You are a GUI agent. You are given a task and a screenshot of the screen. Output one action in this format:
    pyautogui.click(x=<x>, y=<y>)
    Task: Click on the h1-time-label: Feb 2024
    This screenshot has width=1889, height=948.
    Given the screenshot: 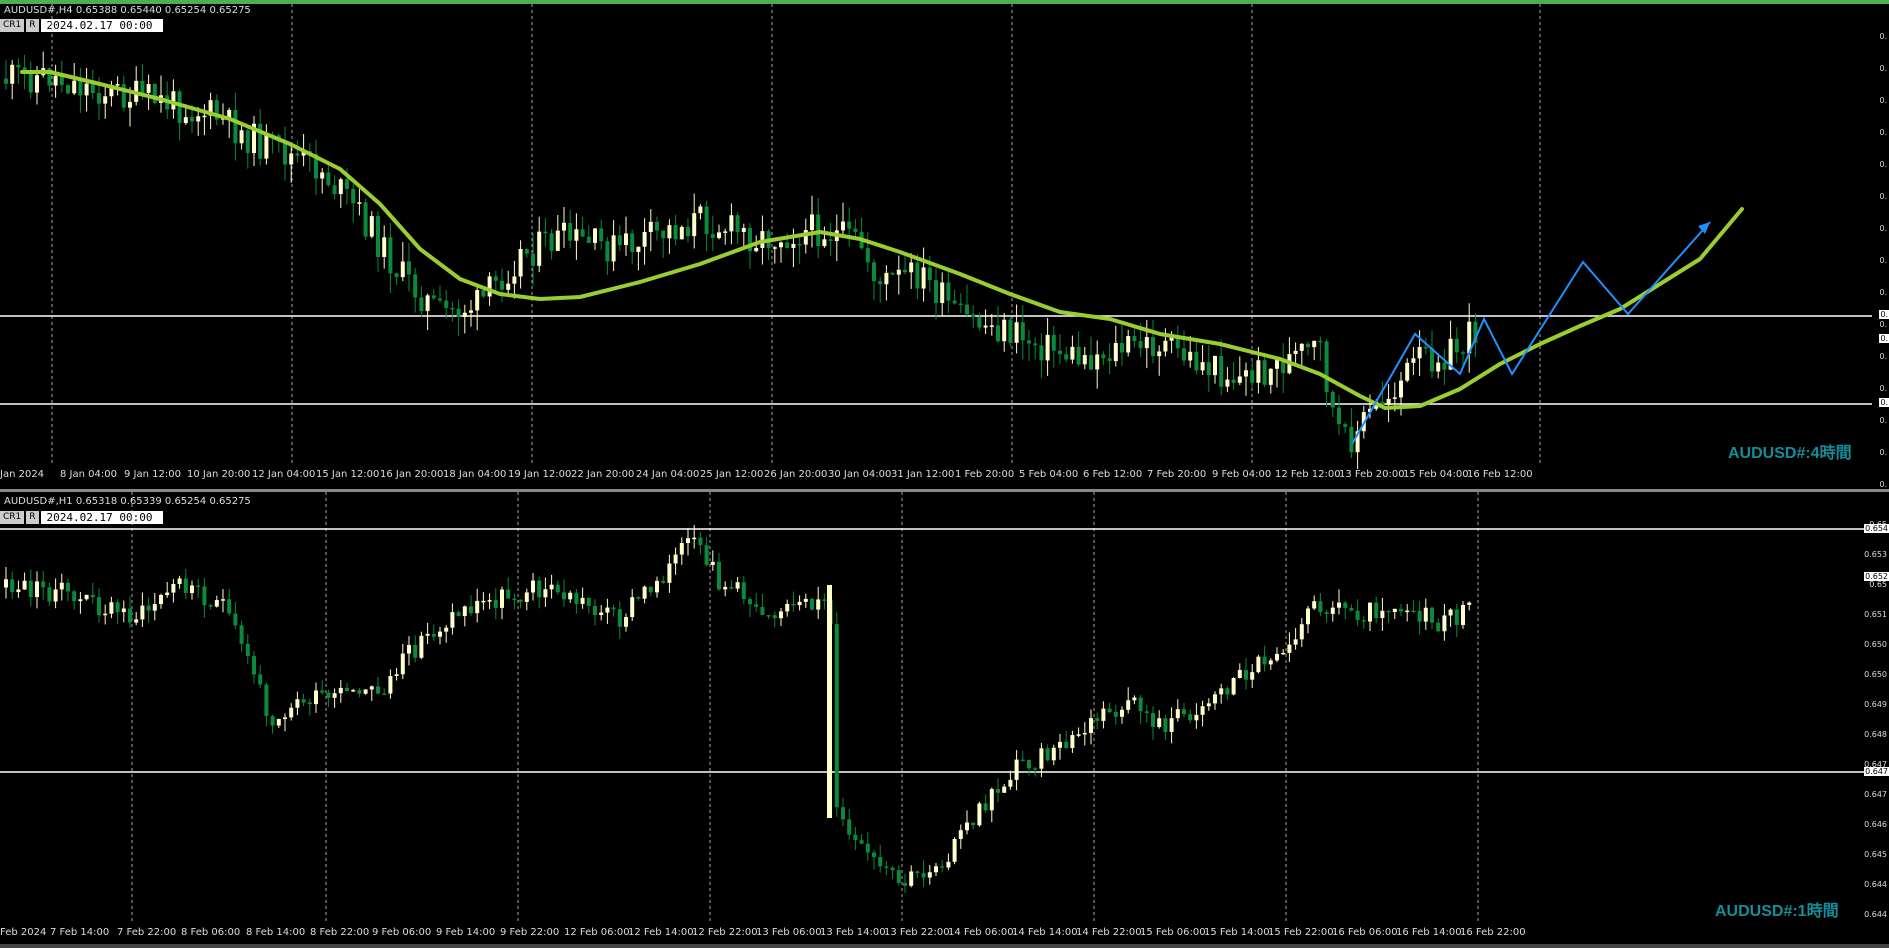 What is the action you would take?
    pyautogui.click(x=23, y=932)
    